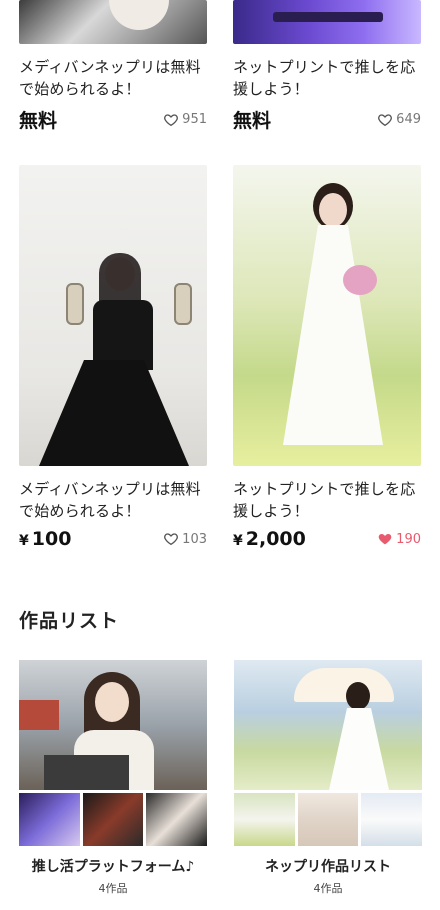  Describe the element at coordinates (69, 621) in the screenshot. I see `section-title: 作品リスト` at that location.